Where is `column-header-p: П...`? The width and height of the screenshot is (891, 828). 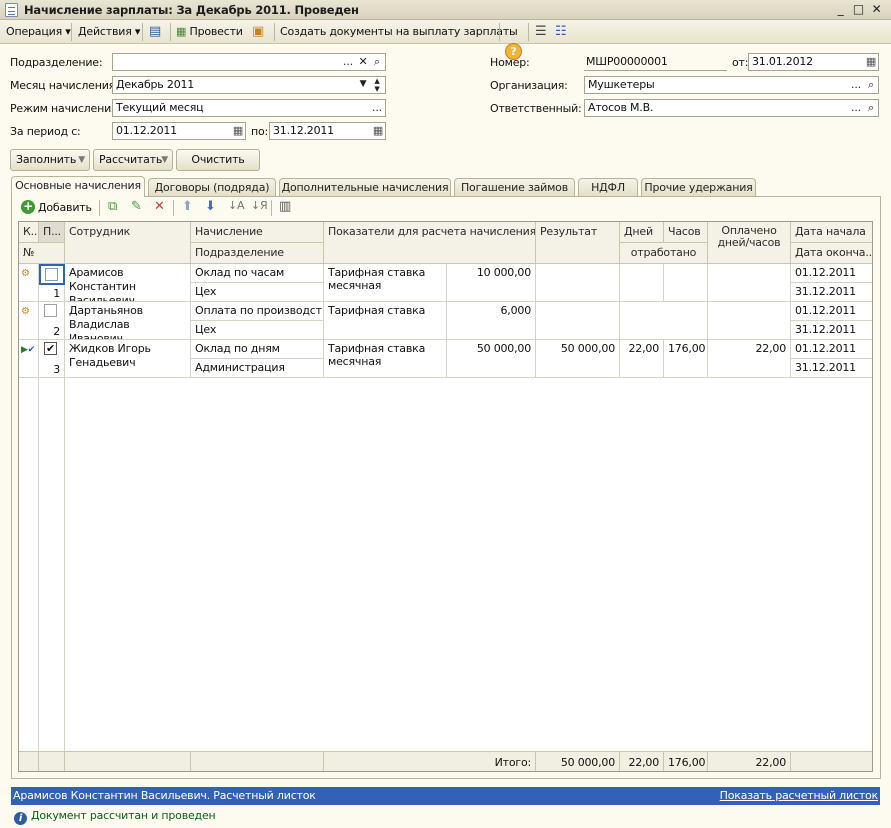
column-header-p: П... is located at coordinates (52, 232).